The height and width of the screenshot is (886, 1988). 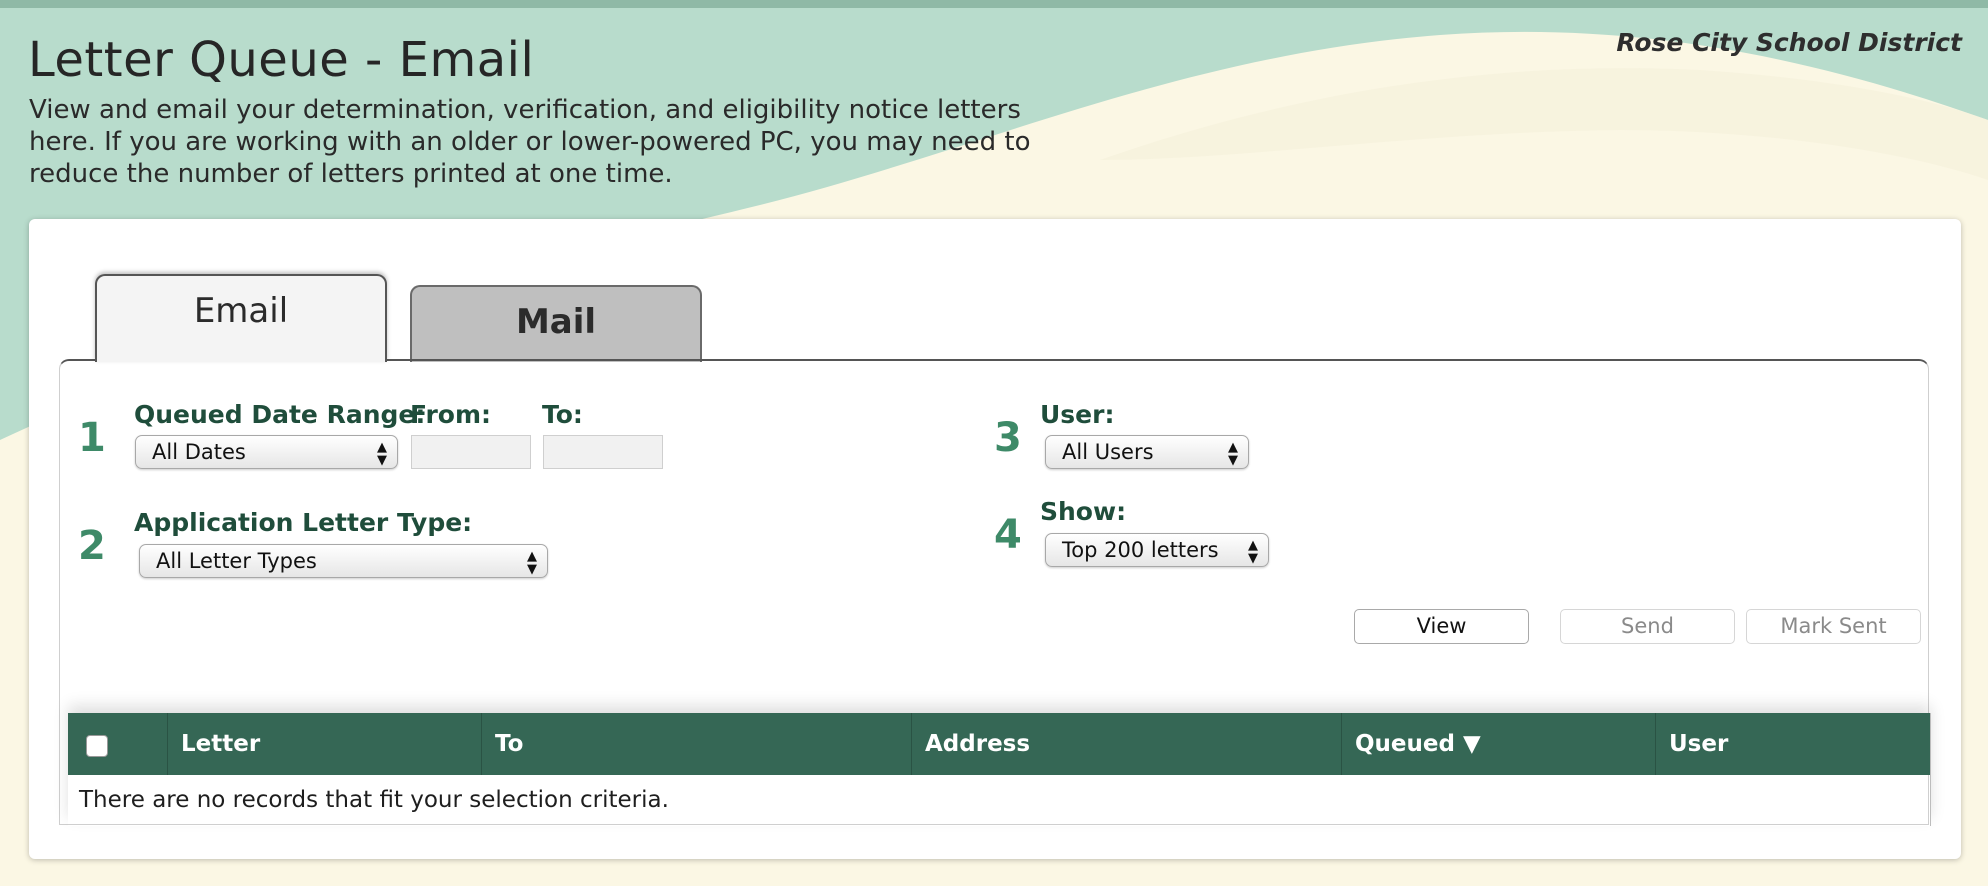 What do you see at coordinates (451, 414) in the screenshot?
I see `from-label: From:` at bounding box center [451, 414].